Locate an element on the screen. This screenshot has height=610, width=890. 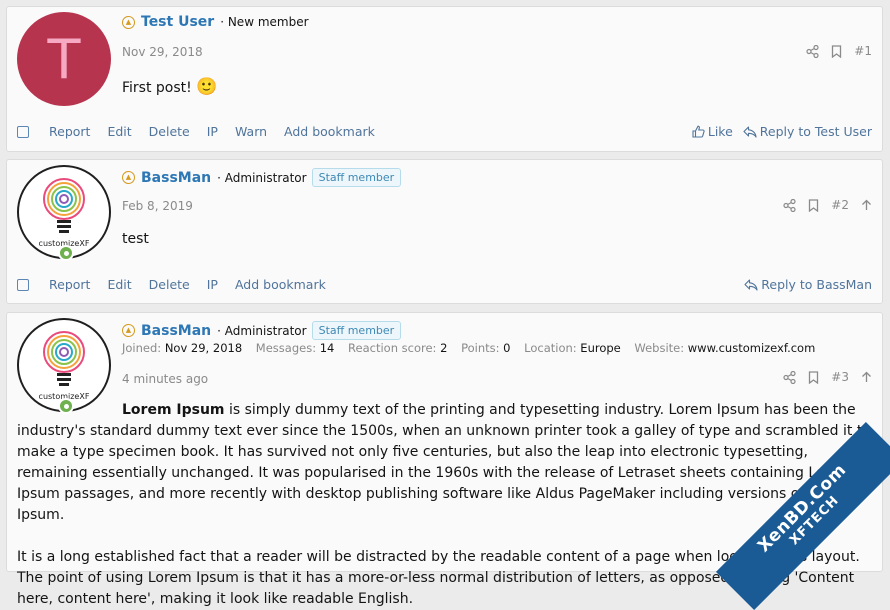
stat-value: 0 is located at coordinates (507, 348).